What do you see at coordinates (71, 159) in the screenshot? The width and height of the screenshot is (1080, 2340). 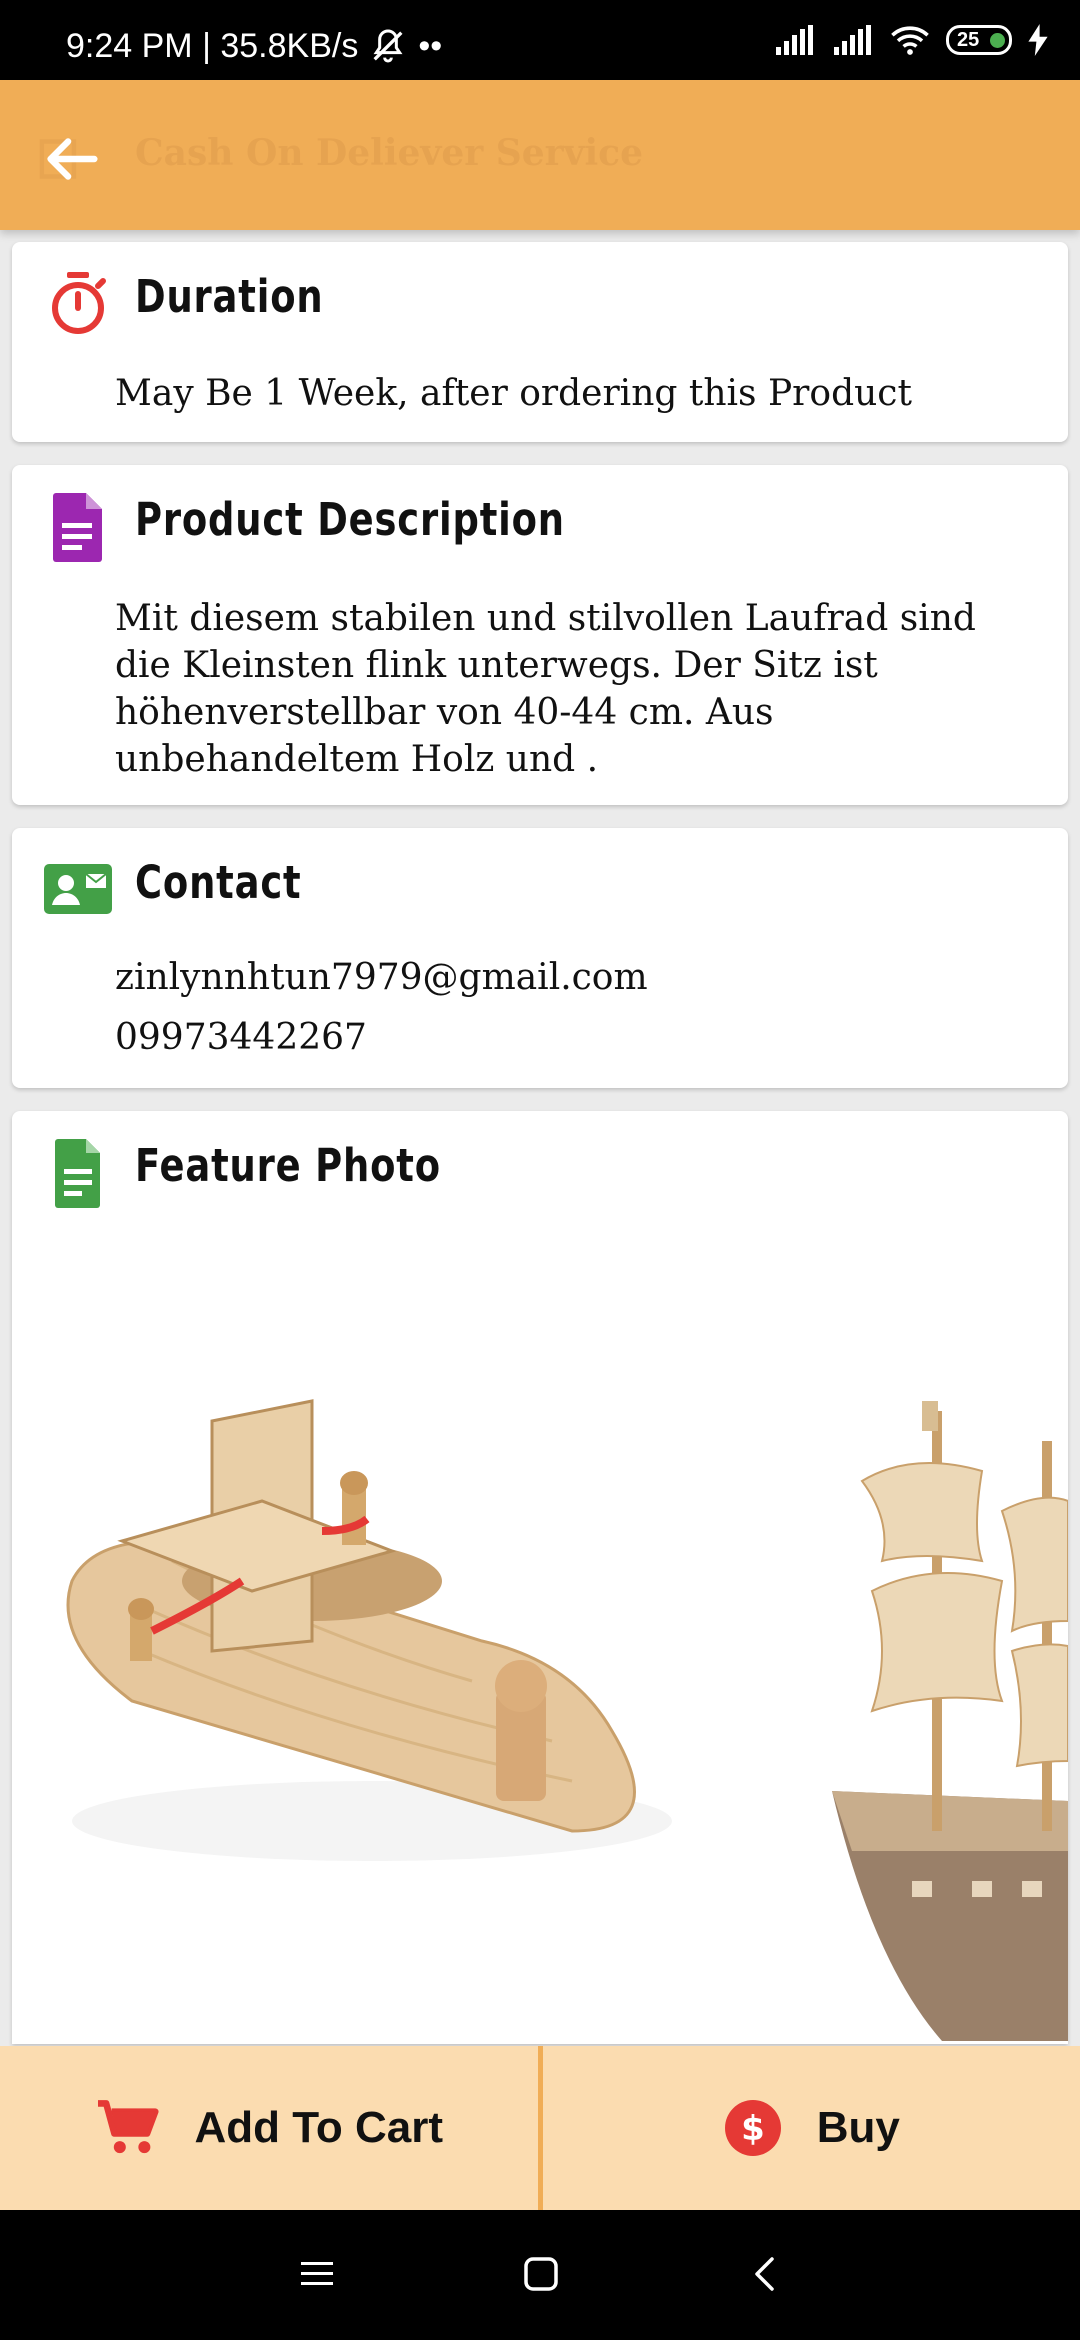 I see `back-arrow-icon` at bounding box center [71, 159].